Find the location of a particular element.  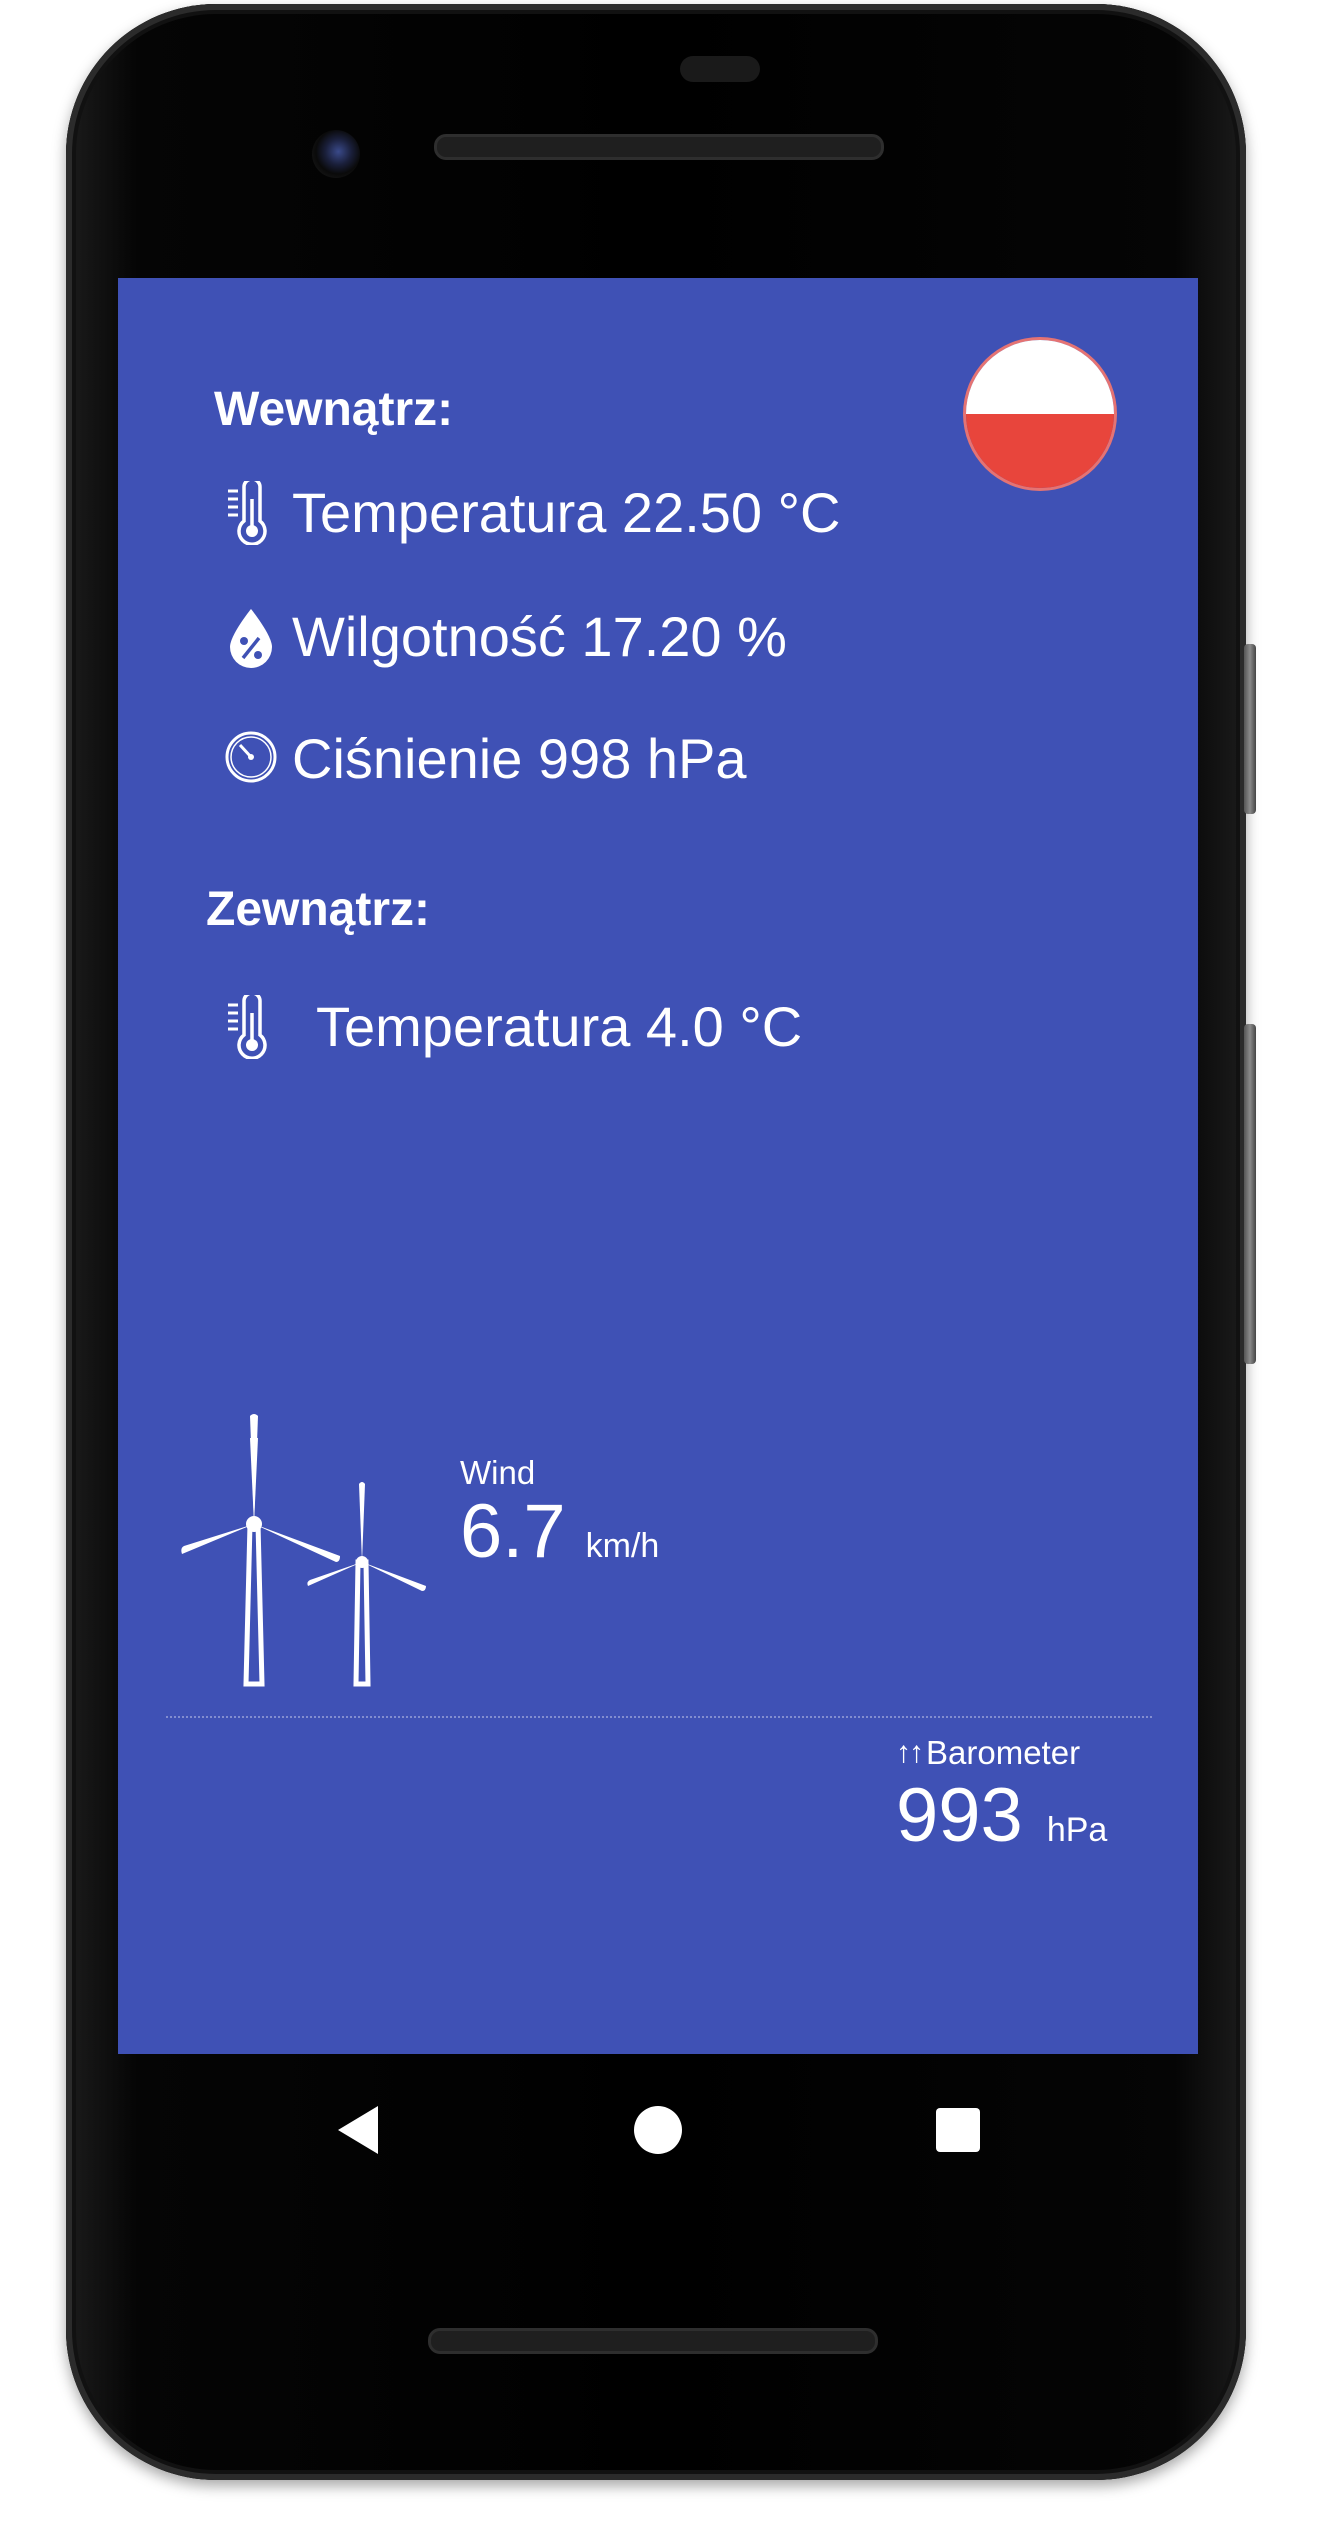

home-circle-icon is located at coordinates (658, 2130).